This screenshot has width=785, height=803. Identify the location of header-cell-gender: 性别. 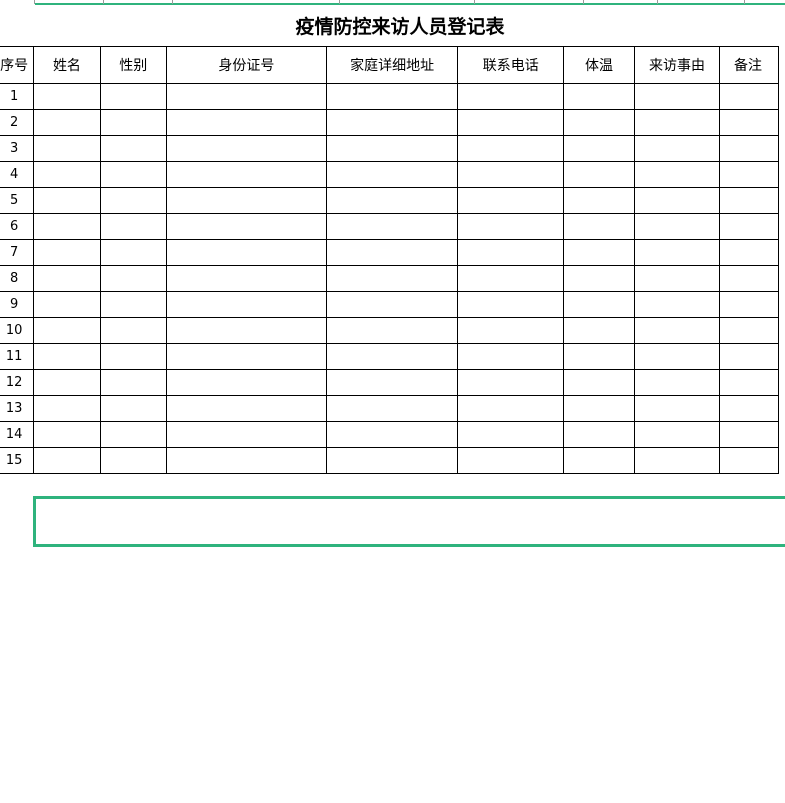
(133, 65).